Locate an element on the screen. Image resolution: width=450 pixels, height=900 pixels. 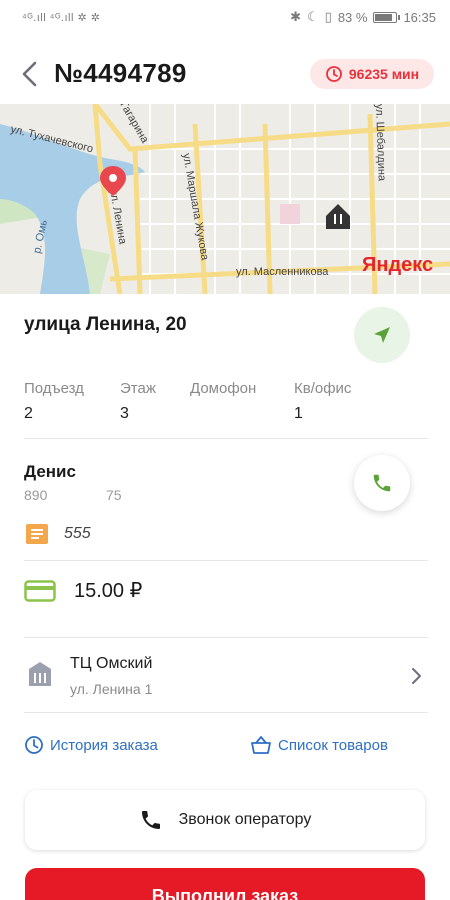
call-client-button is located at coordinates (382, 483).